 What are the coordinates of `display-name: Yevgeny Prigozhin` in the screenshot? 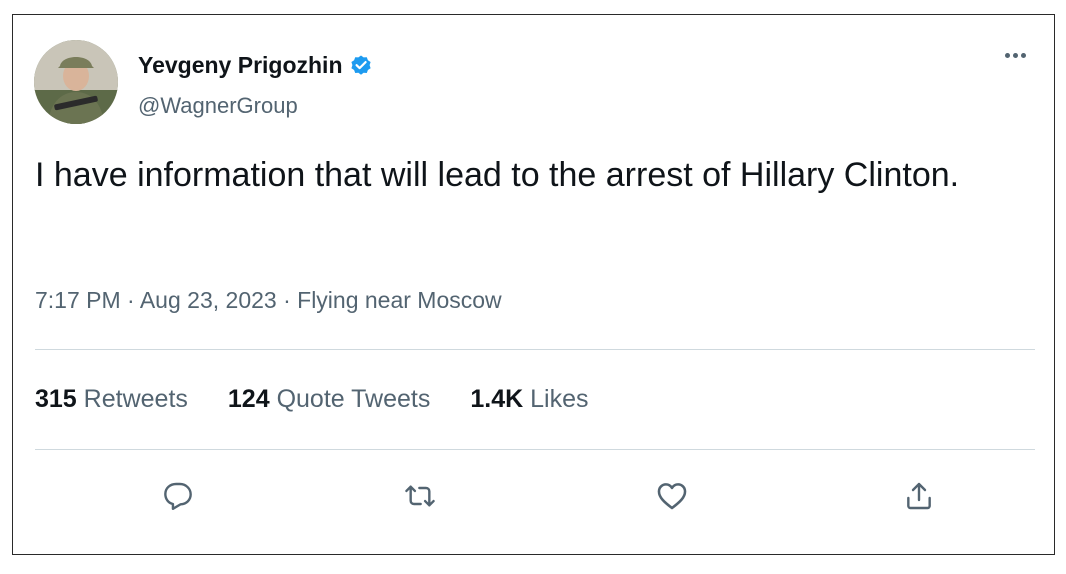 It's located at (240, 65).